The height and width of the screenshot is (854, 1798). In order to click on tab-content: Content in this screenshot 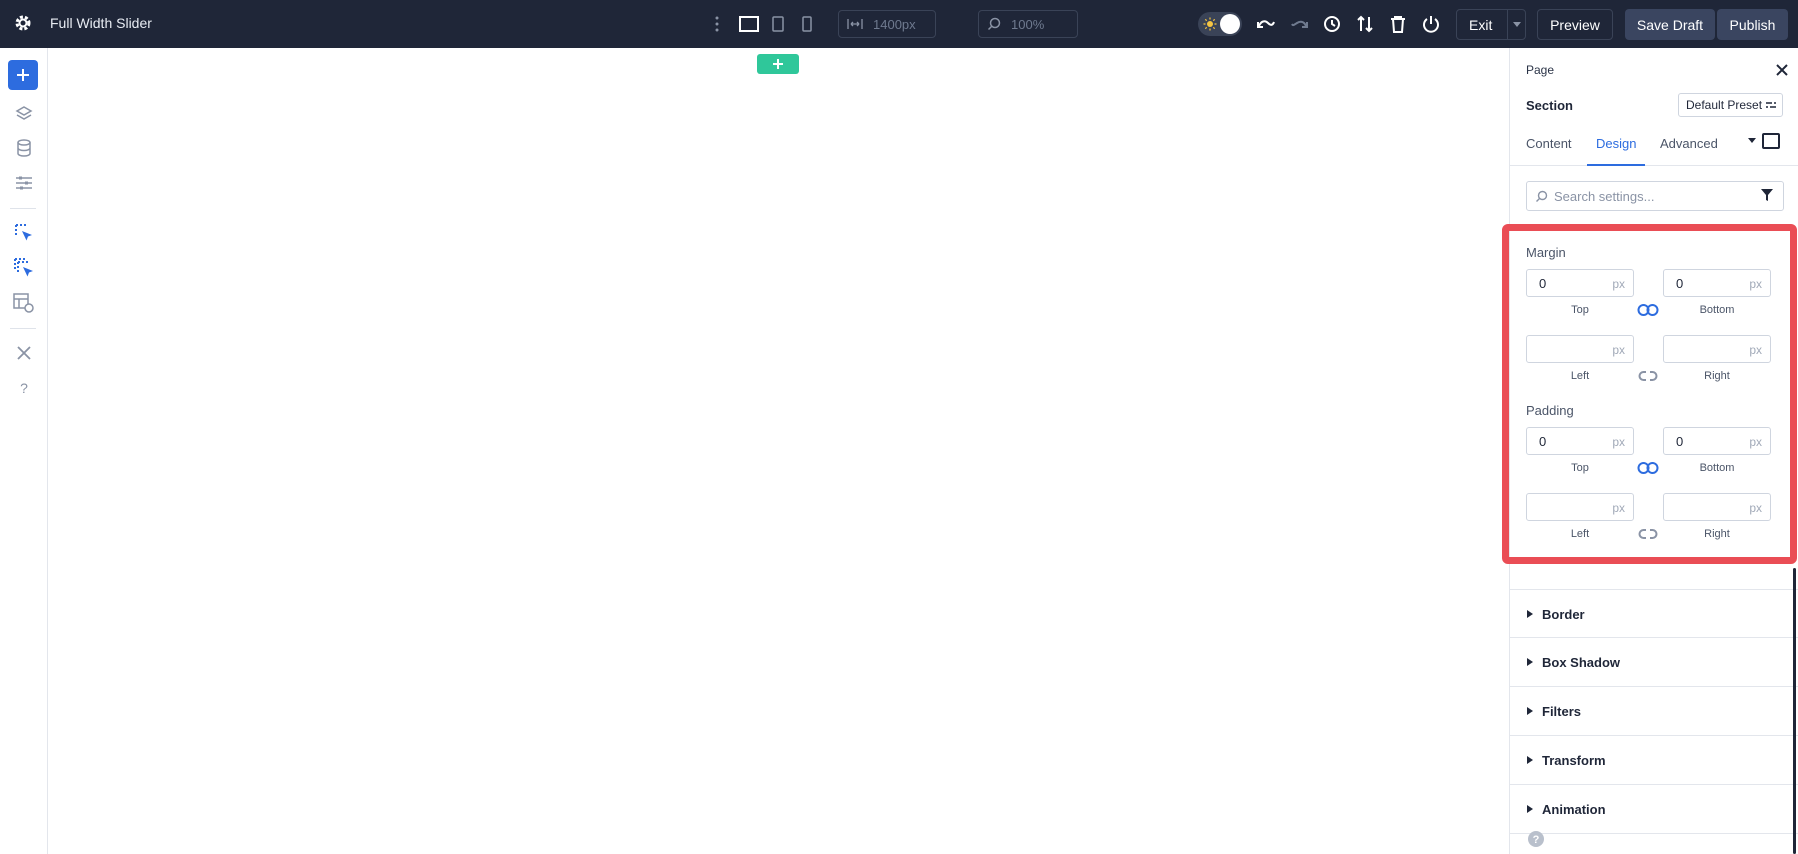, I will do `click(1549, 151)`.